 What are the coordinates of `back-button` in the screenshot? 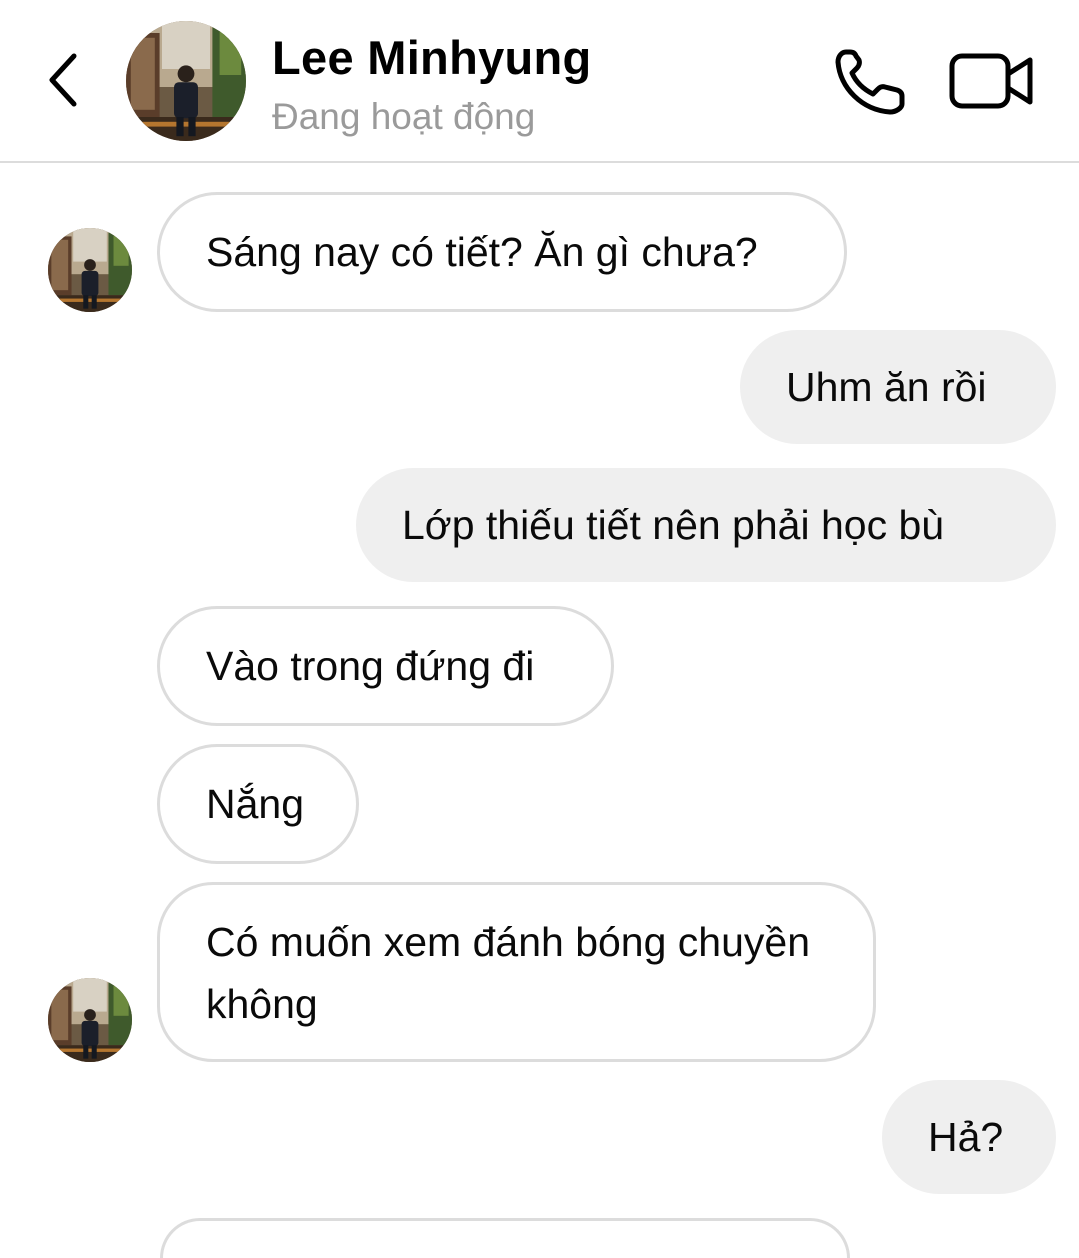 It's located at (64, 80).